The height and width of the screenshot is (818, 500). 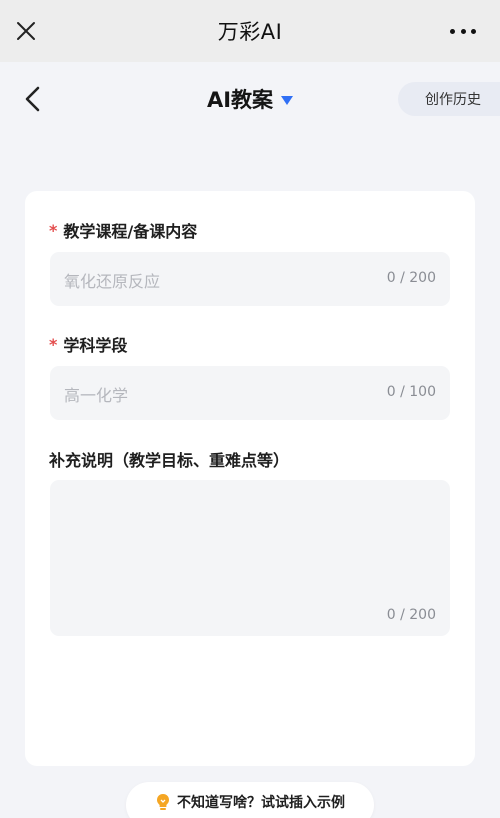 What do you see at coordinates (95, 345) in the screenshot?
I see `field-label-text: 学科学段` at bounding box center [95, 345].